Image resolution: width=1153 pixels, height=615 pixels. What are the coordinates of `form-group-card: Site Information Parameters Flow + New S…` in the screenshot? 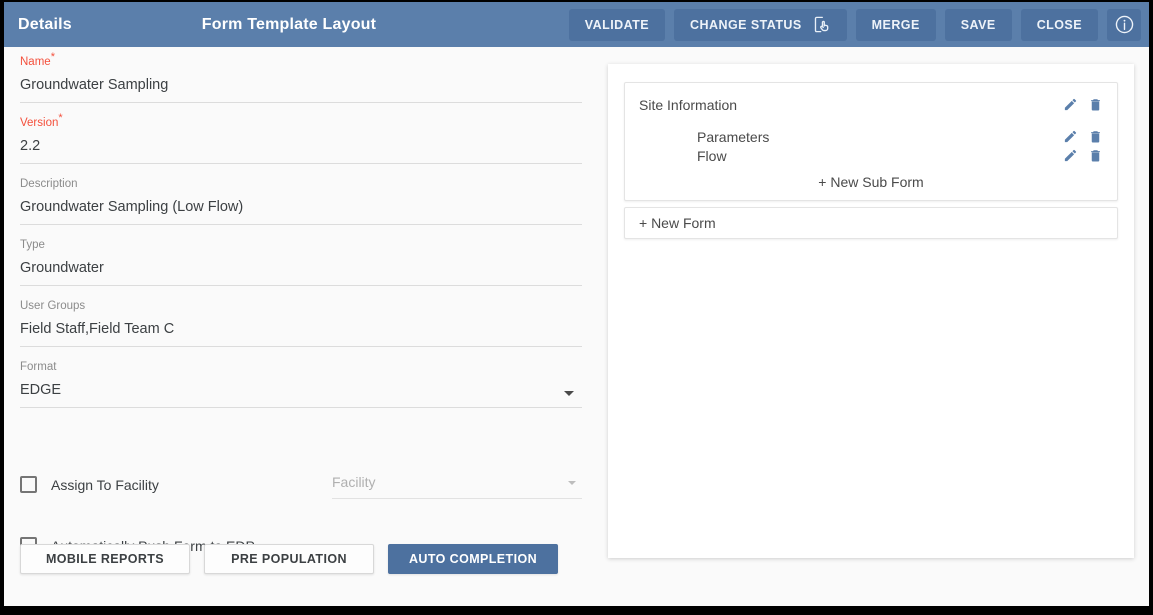 It's located at (871, 141).